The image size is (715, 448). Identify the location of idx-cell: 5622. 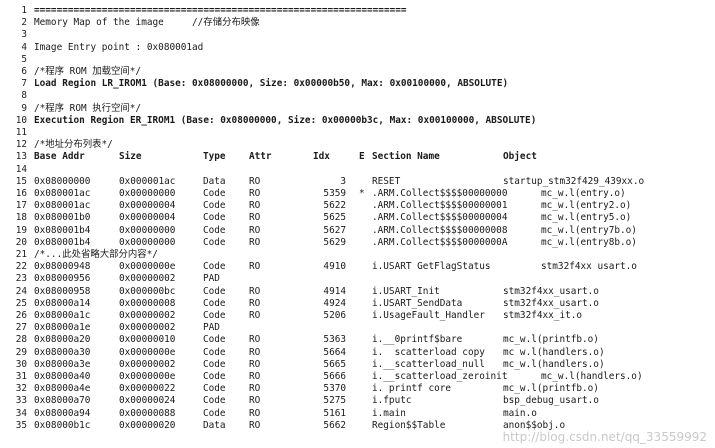
(334, 206).